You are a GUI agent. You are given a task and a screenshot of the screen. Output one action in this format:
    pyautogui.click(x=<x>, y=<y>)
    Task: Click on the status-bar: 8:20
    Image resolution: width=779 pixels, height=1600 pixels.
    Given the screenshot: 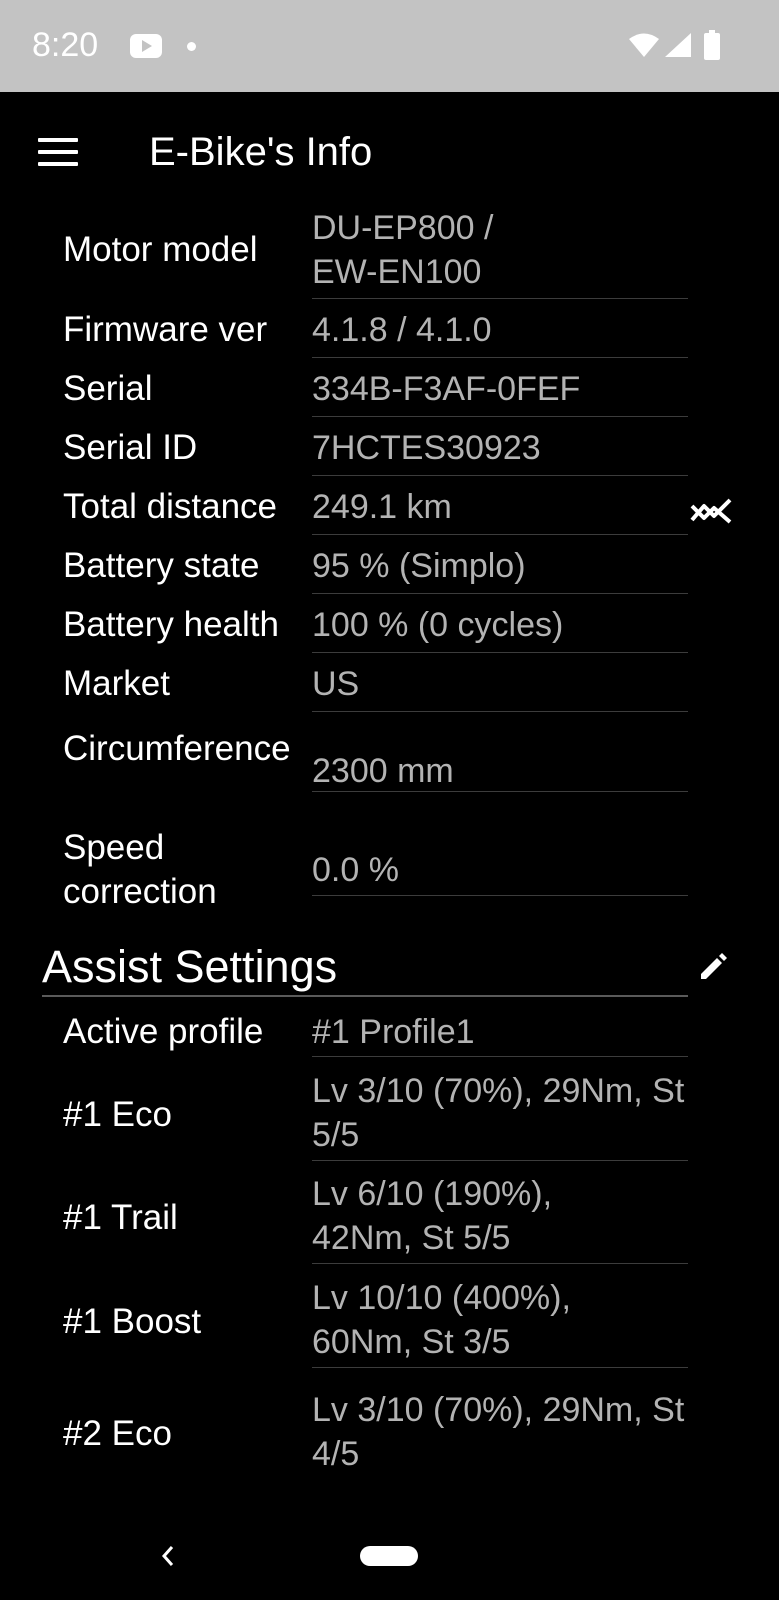 What is the action you would take?
    pyautogui.click(x=389, y=46)
    